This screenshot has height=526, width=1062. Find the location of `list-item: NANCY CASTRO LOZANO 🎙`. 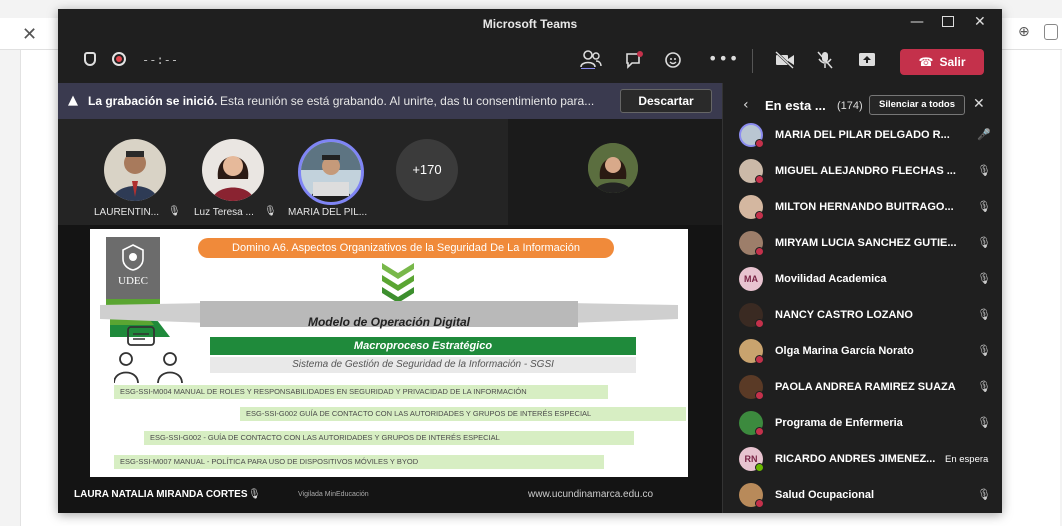

list-item: NANCY CASTRO LOZANO 🎙 is located at coordinates (862, 315).